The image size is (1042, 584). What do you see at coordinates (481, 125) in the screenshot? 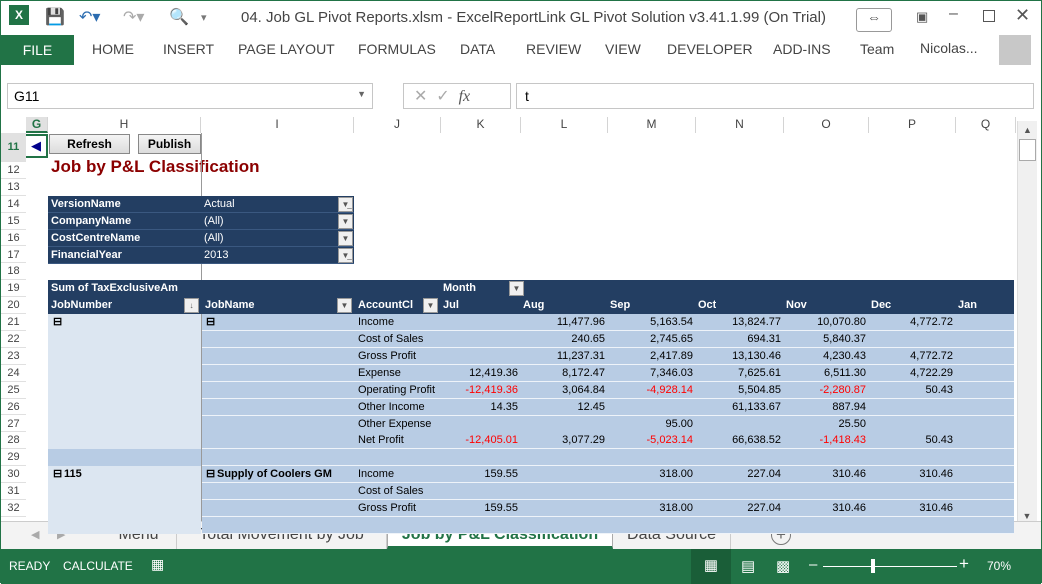
I see `column-header-K: K` at bounding box center [481, 125].